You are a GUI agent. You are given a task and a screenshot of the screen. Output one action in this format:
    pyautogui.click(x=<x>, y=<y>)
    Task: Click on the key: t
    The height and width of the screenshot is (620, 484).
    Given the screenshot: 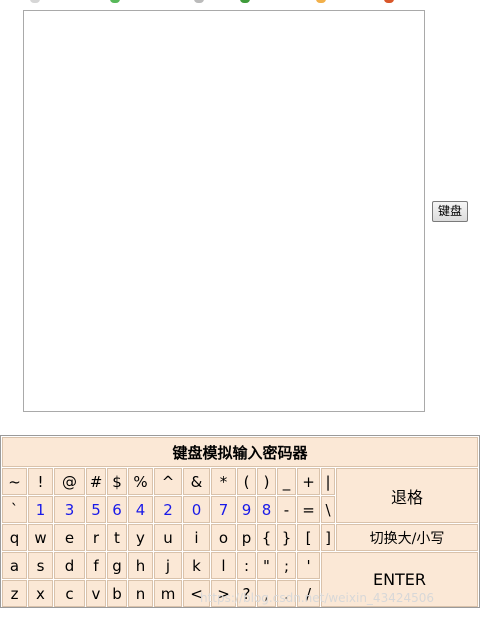 What is the action you would take?
    pyautogui.click(x=117, y=537)
    